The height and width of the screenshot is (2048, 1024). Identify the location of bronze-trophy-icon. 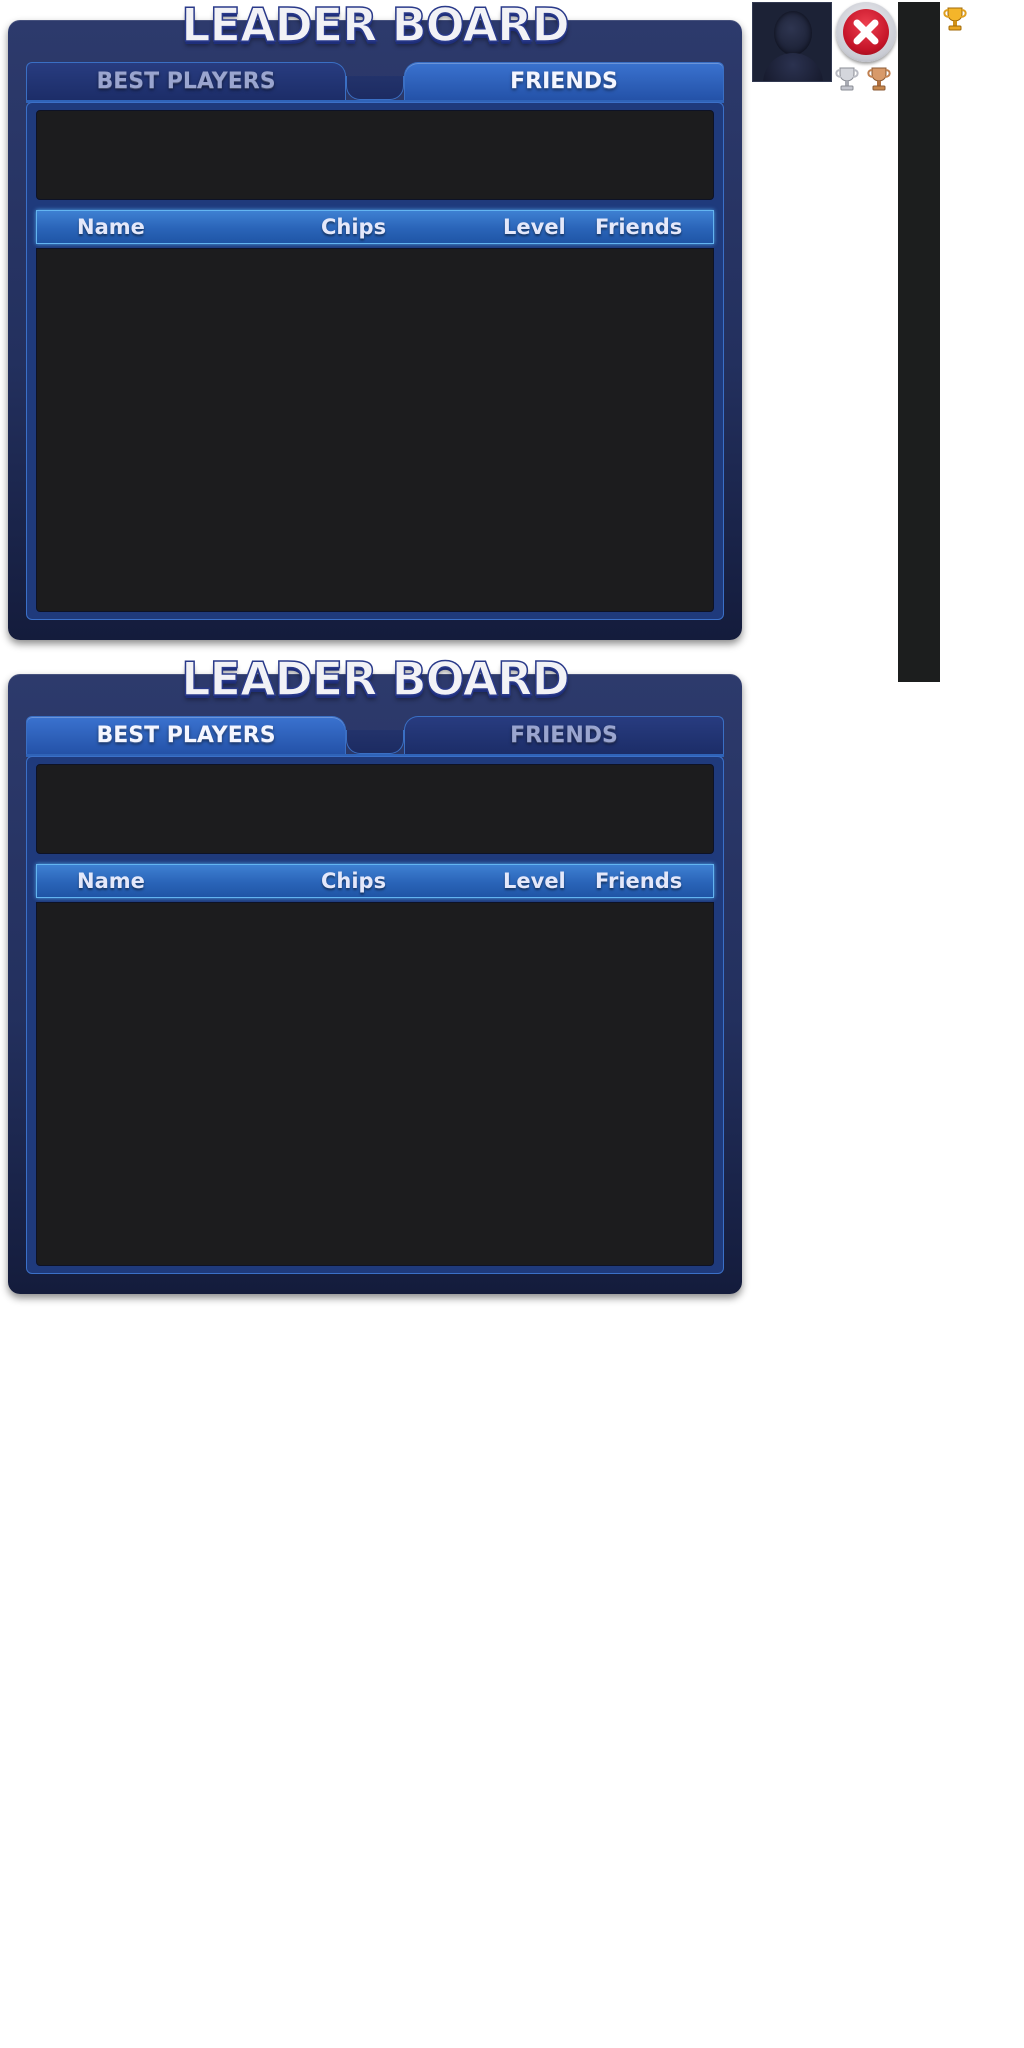
(879, 79).